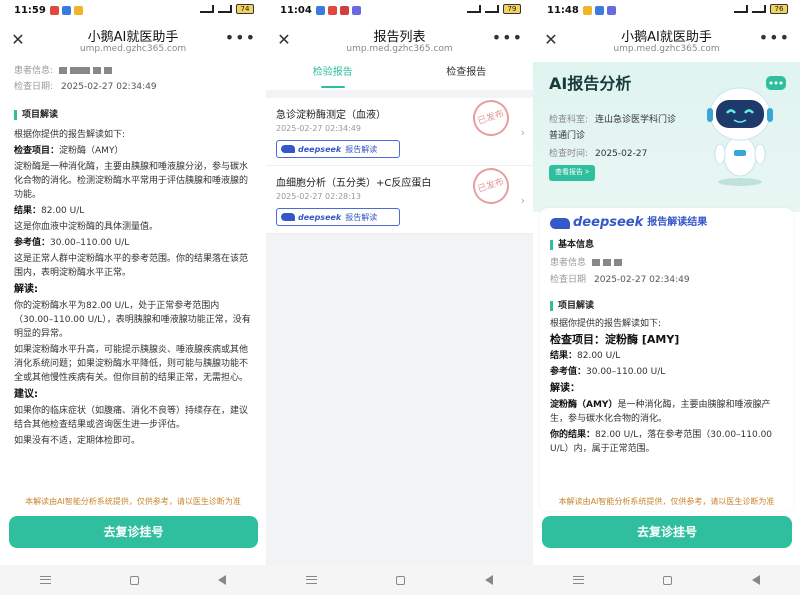  What do you see at coordinates (572, 173) in the screenshot?
I see `view-report-button: 查看报告 >` at bounding box center [572, 173].